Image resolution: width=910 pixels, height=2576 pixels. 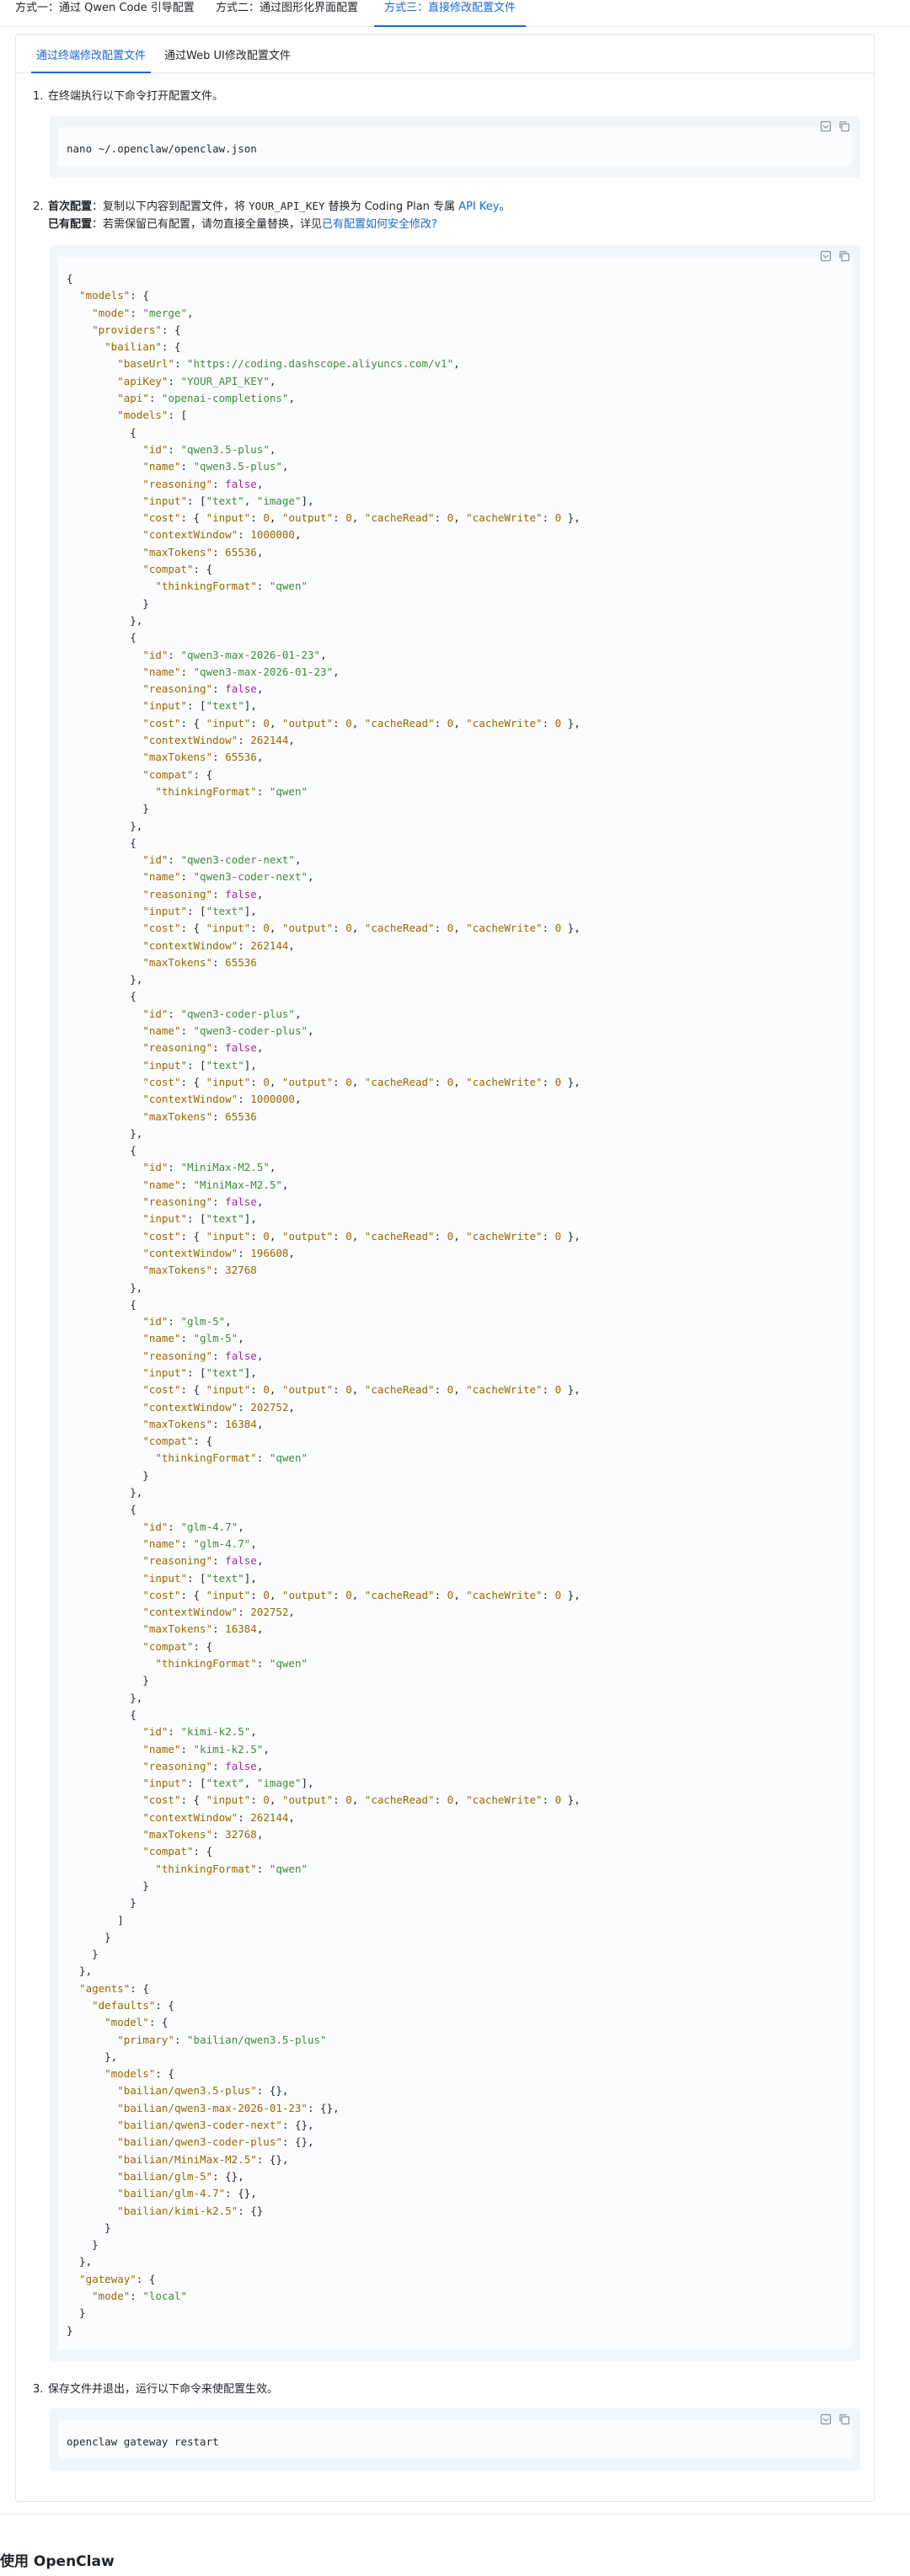 I want to click on tab-webui-edit: 通过Web UI修改配置文件, so click(x=227, y=59).